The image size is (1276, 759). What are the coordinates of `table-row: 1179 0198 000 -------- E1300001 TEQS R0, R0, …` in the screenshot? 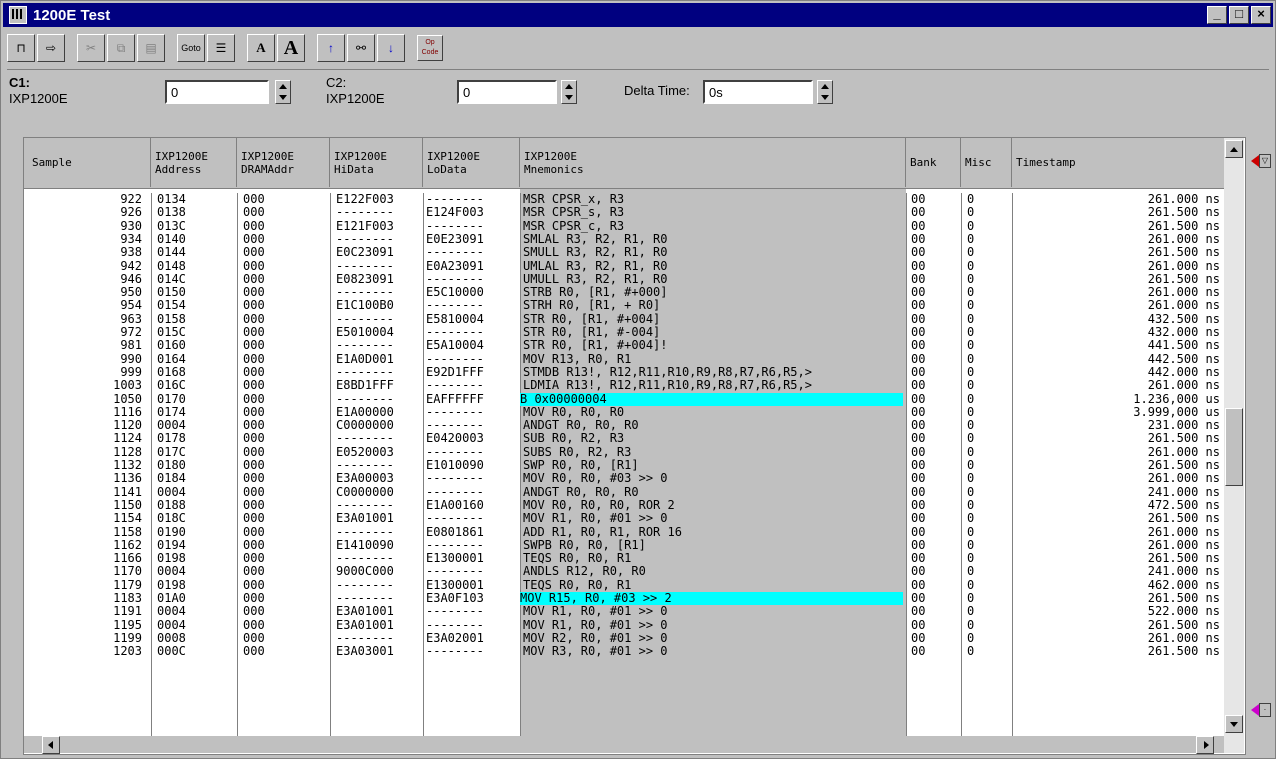 It's located at (624, 584).